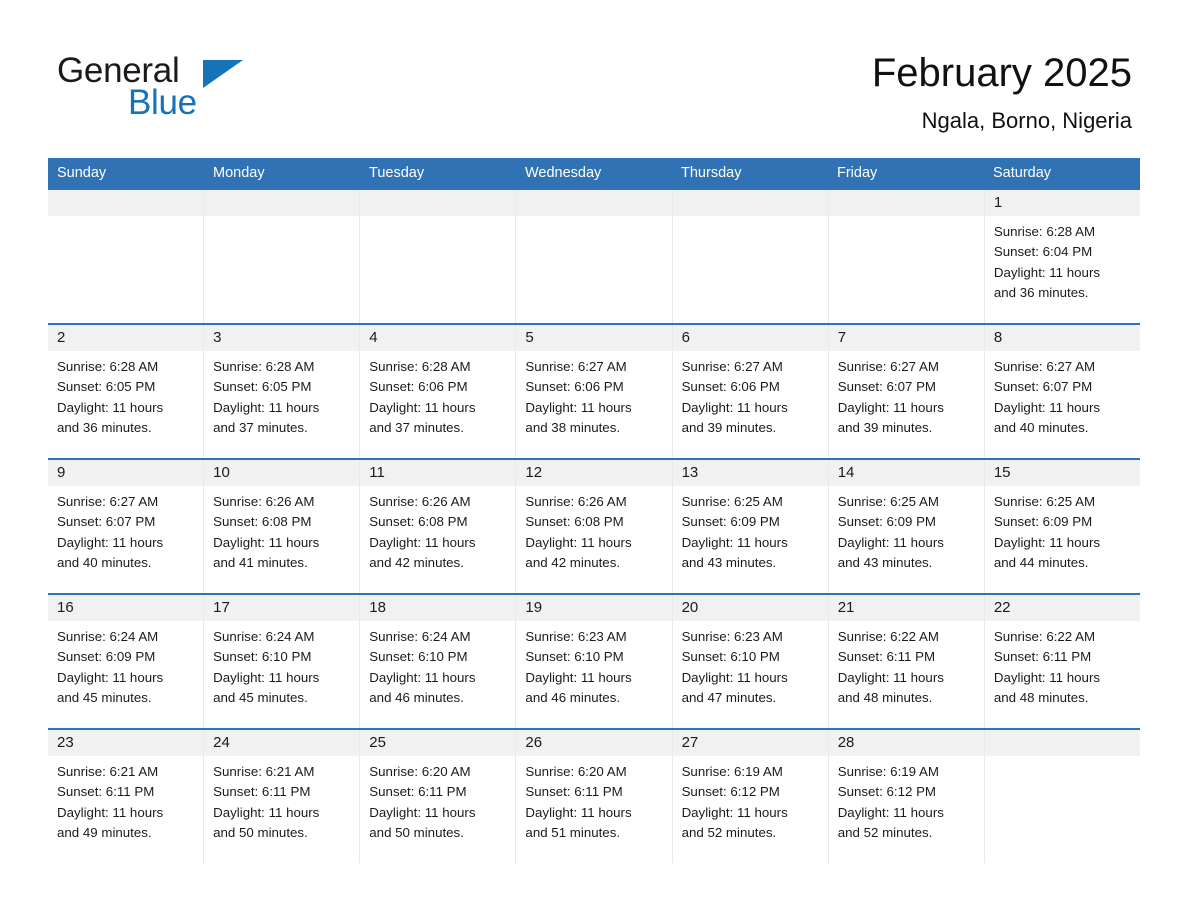 The image size is (1188, 918). I want to click on day-number-band: 8, so click(1062, 338).